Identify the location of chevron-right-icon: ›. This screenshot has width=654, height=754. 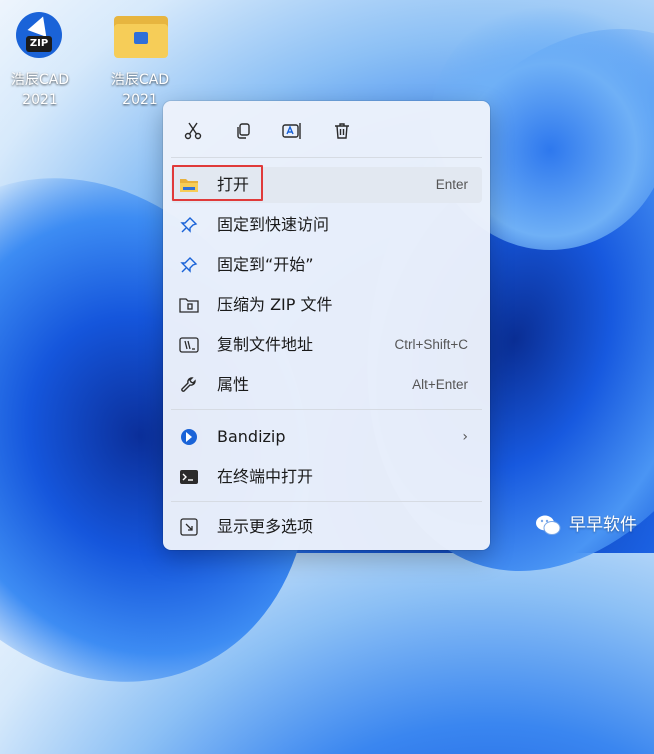
(465, 437).